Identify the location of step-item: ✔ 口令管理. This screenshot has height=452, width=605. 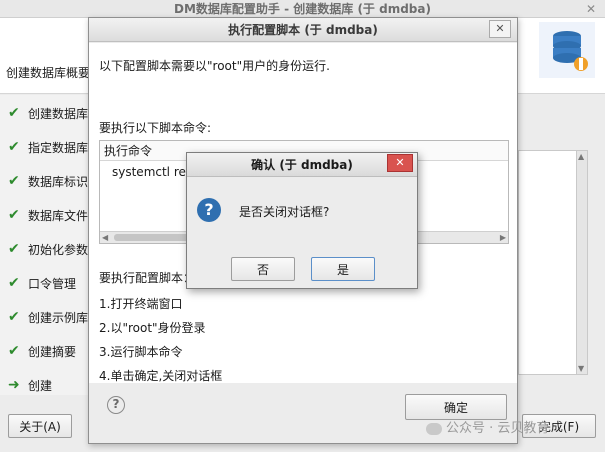
(42, 283).